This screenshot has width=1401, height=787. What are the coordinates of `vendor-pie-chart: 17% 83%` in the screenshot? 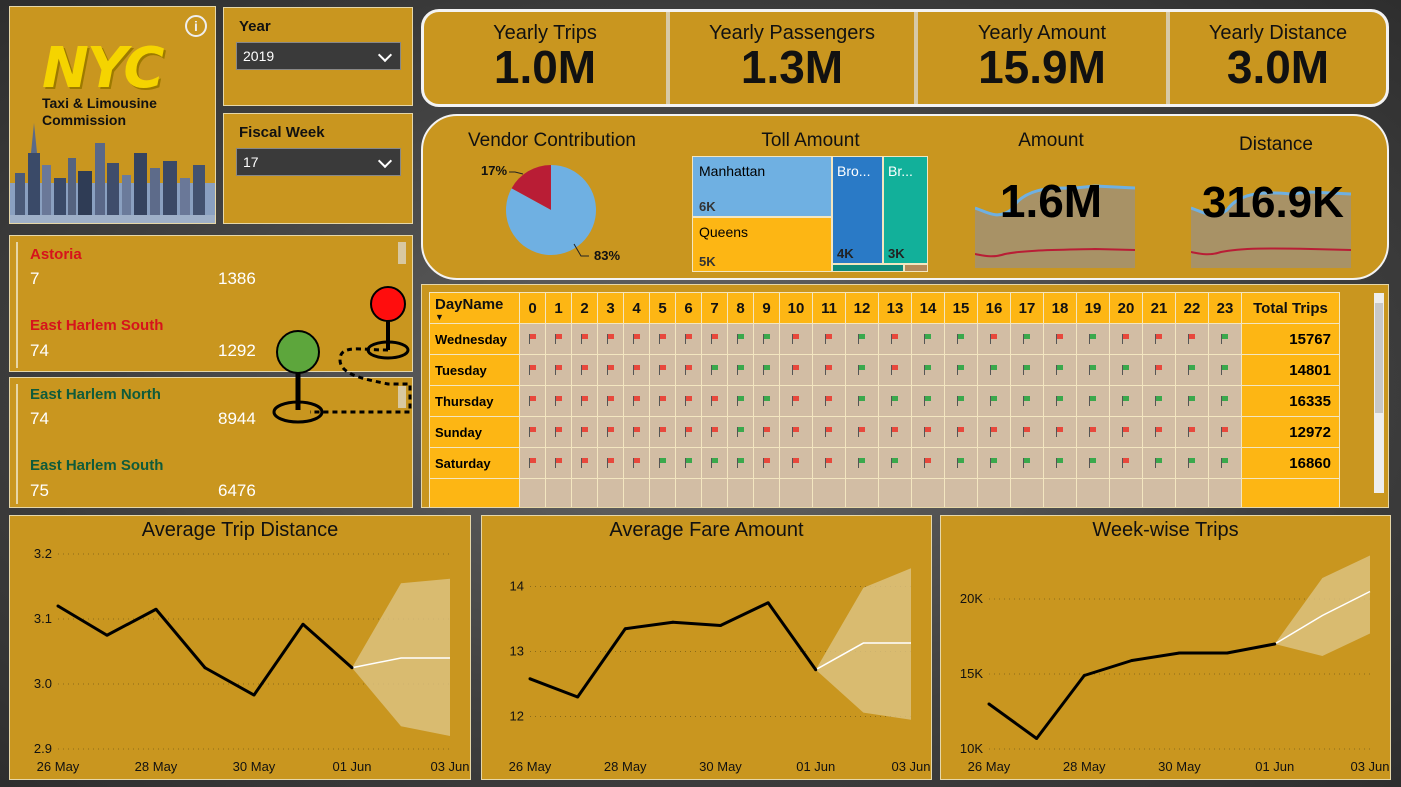 It's located at (551, 216).